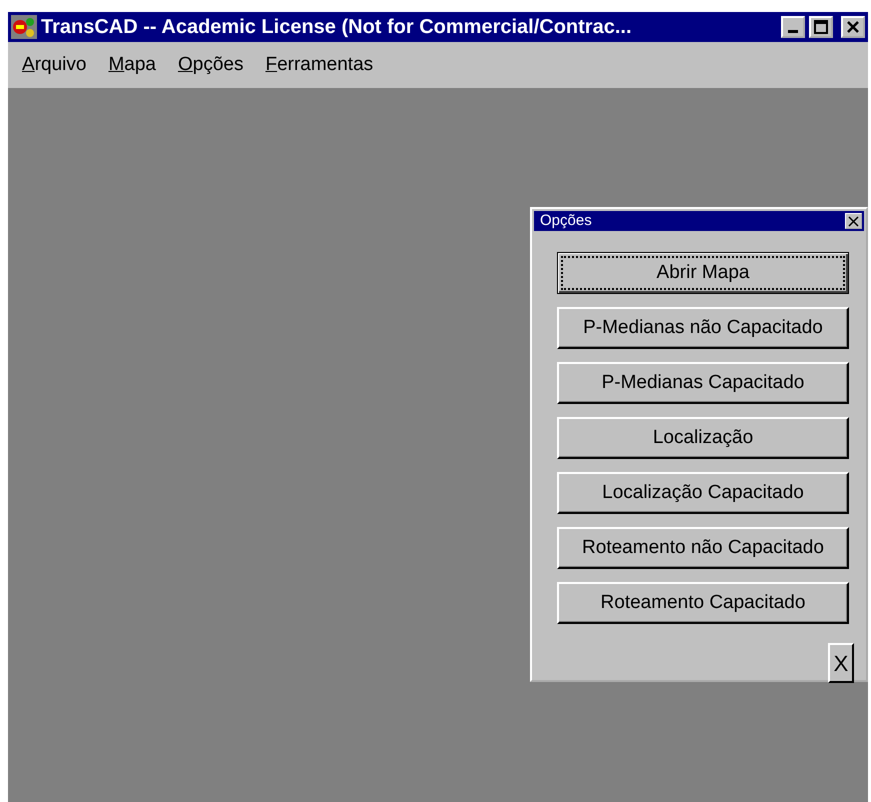 The image size is (871, 802). I want to click on close-button: X, so click(841, 663).